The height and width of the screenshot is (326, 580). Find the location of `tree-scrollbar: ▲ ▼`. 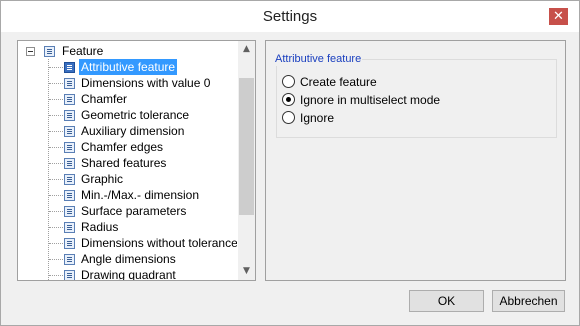

tree-scrollbar: ▲ ▼ is located at coordinates (246, 160).